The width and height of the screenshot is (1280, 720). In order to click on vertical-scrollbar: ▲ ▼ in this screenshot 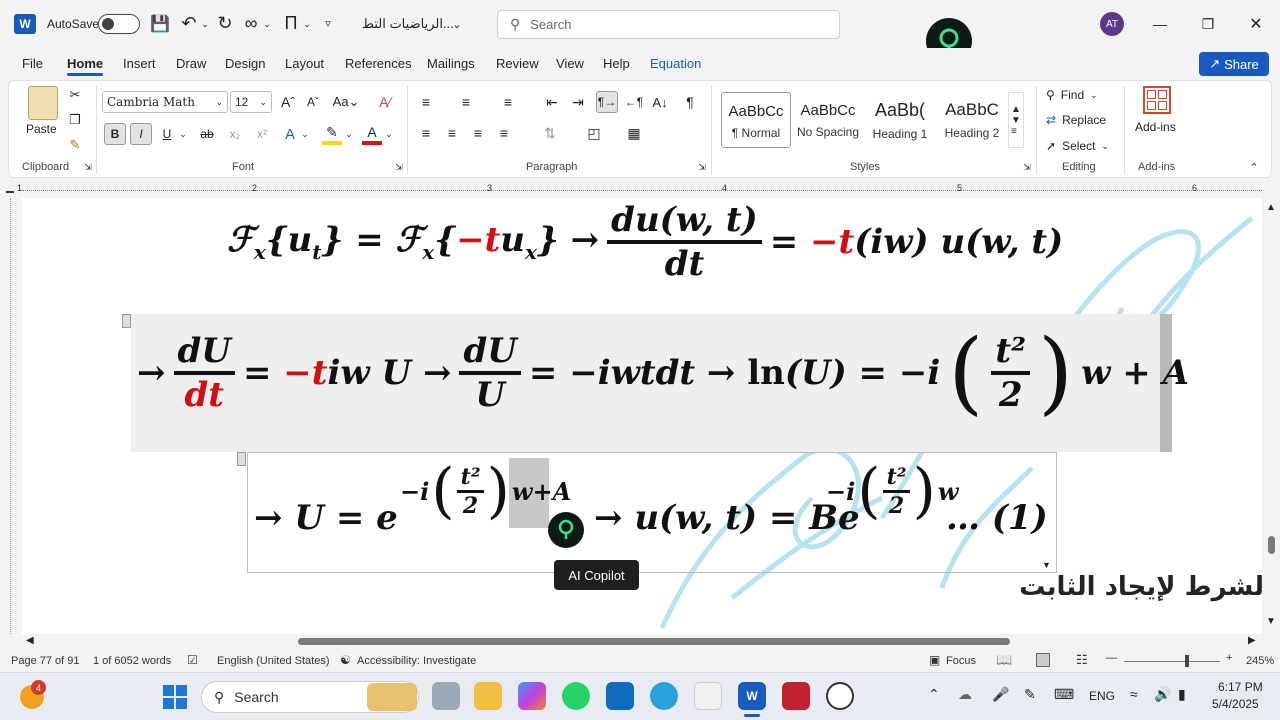, I will do `click(1271, 416)`.